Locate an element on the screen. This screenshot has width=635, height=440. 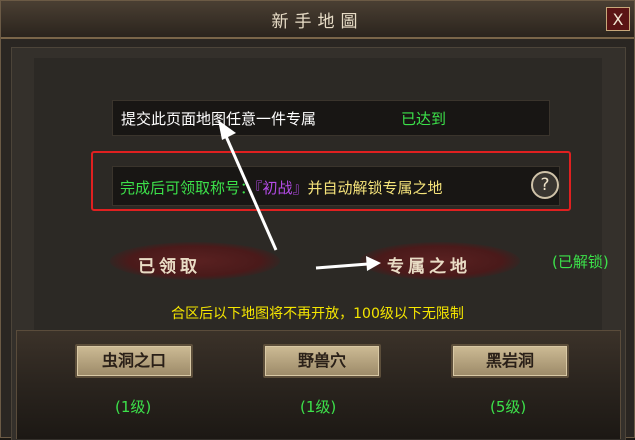
map-level-2: (1级) is located at coordinates (318, 407).